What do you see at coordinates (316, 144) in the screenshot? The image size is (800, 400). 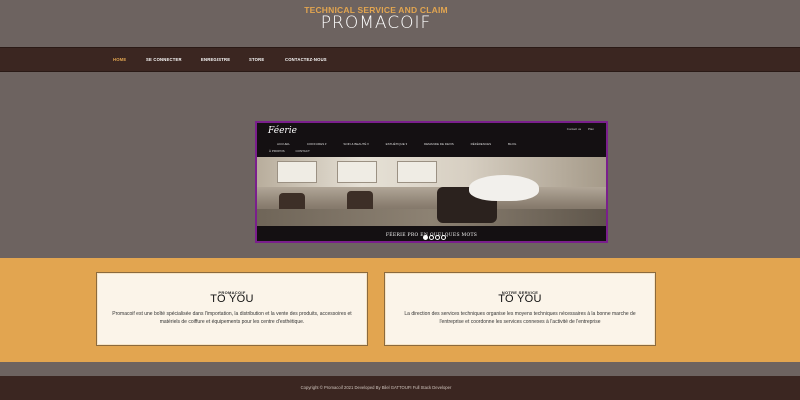 I see `slide-menu-item: COIFFURES ▾` at bounding box center [316, 144].